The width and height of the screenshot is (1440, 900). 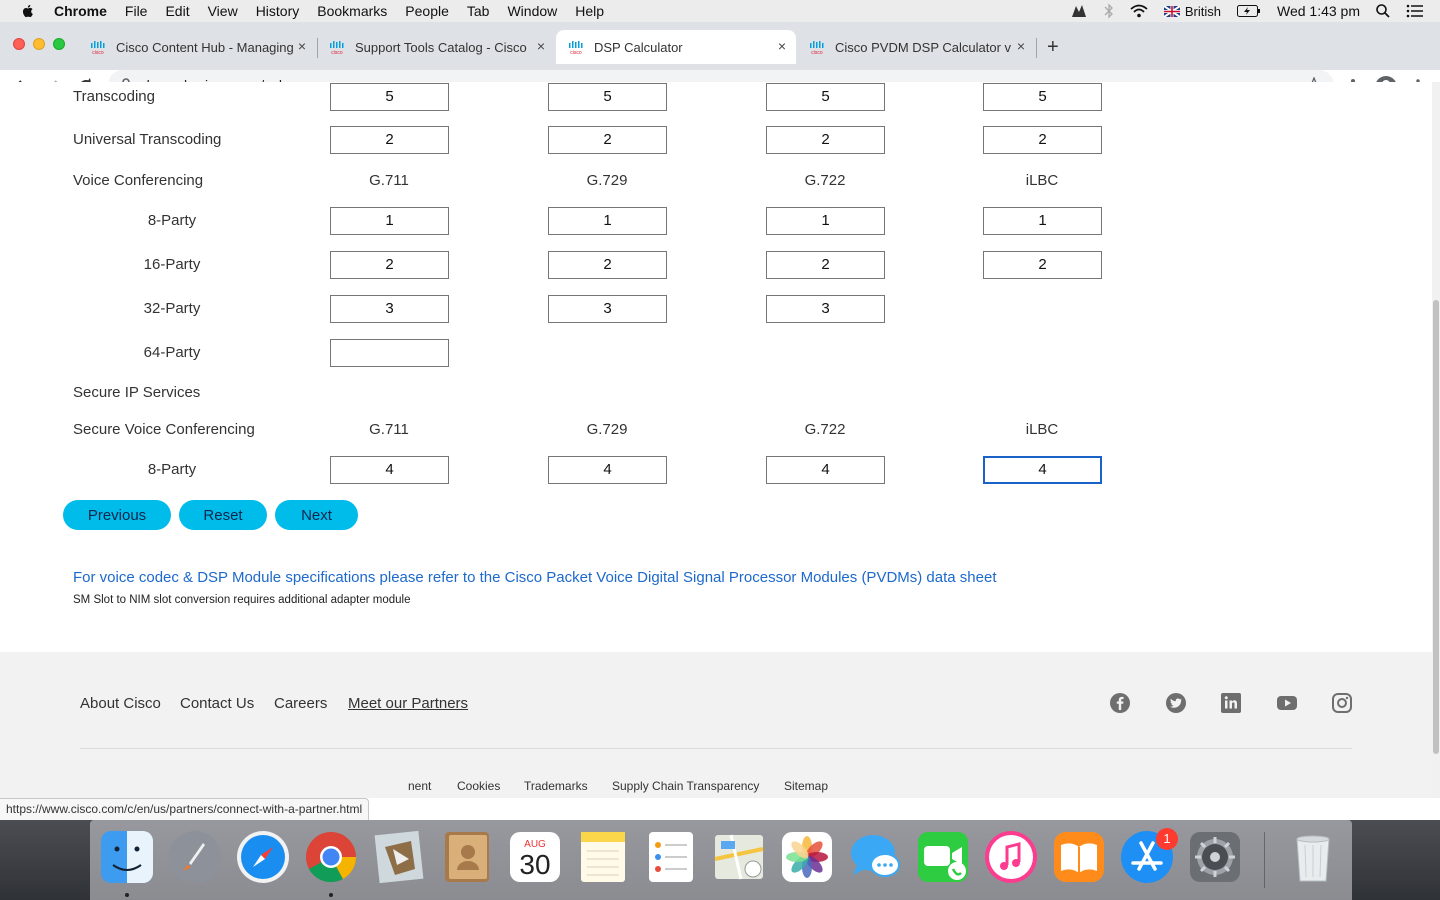 What do you see at coordinates (467, 857) in the screenshot?
I see `contacts-dock-icon` at bounding box center [467, 857].